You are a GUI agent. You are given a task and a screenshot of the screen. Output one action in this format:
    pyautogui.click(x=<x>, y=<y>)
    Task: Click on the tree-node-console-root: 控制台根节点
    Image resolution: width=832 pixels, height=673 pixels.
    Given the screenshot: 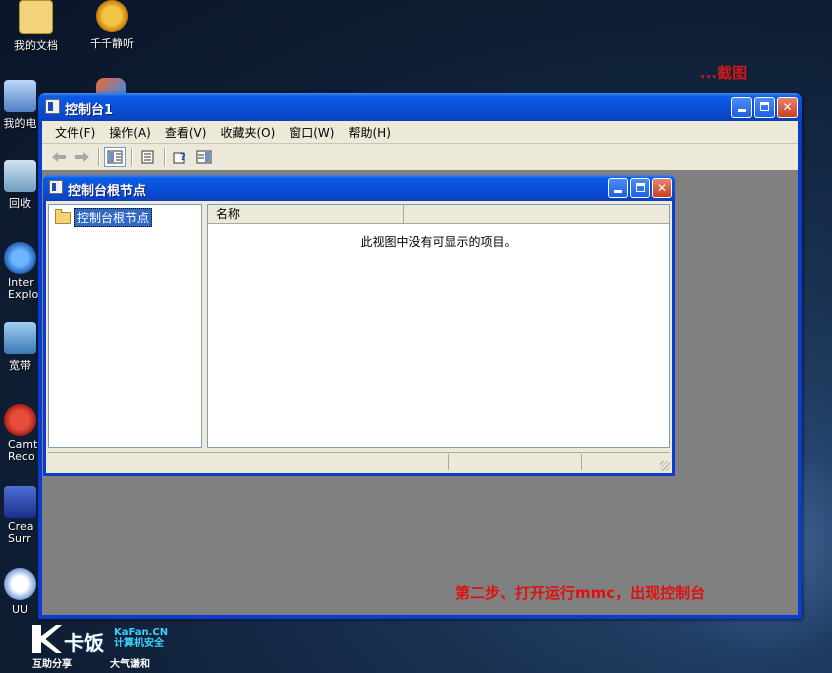 What is the action you would take?
    pyautogui.click(x=104, y=217)
    